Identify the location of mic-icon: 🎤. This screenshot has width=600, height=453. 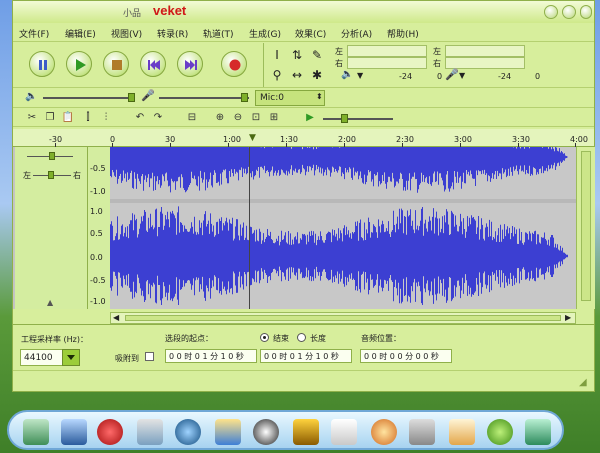
(452, 74).